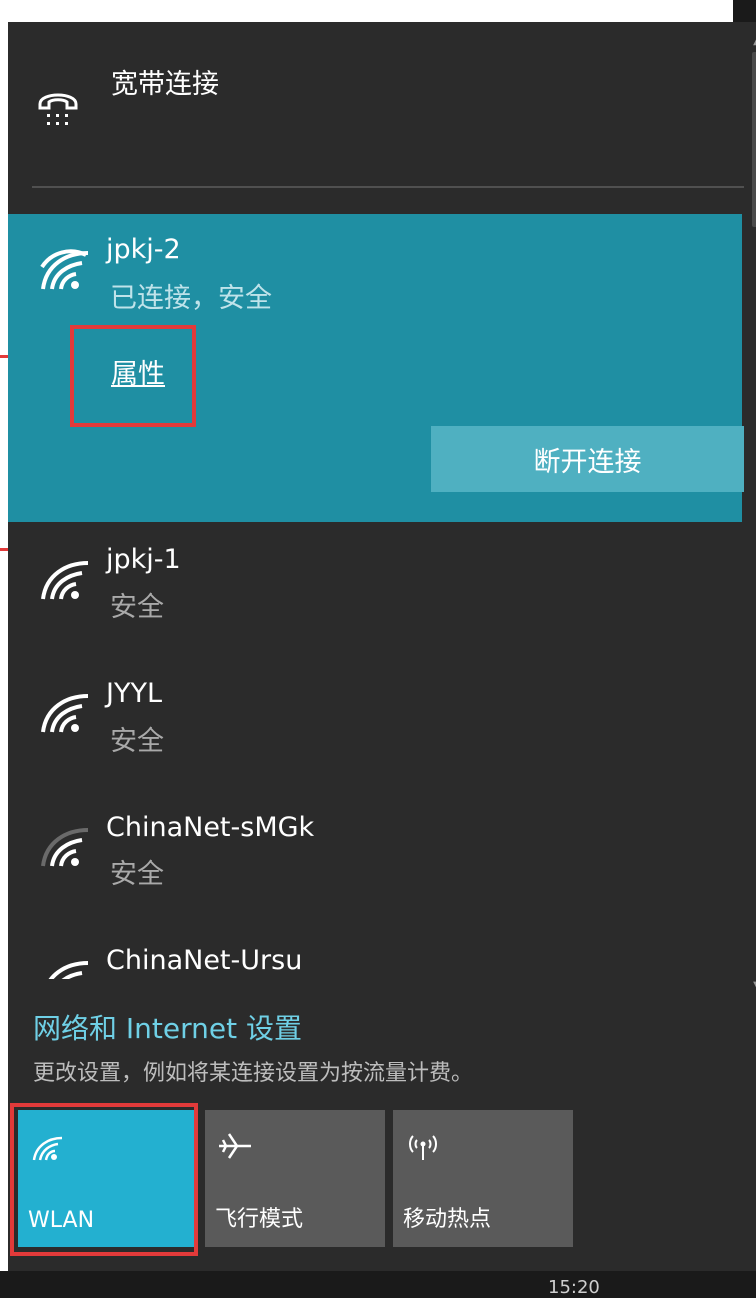 The width and height of the screenshot is (756, 1298). I want to click on highlight-box-wlan, so click(104, 1179).